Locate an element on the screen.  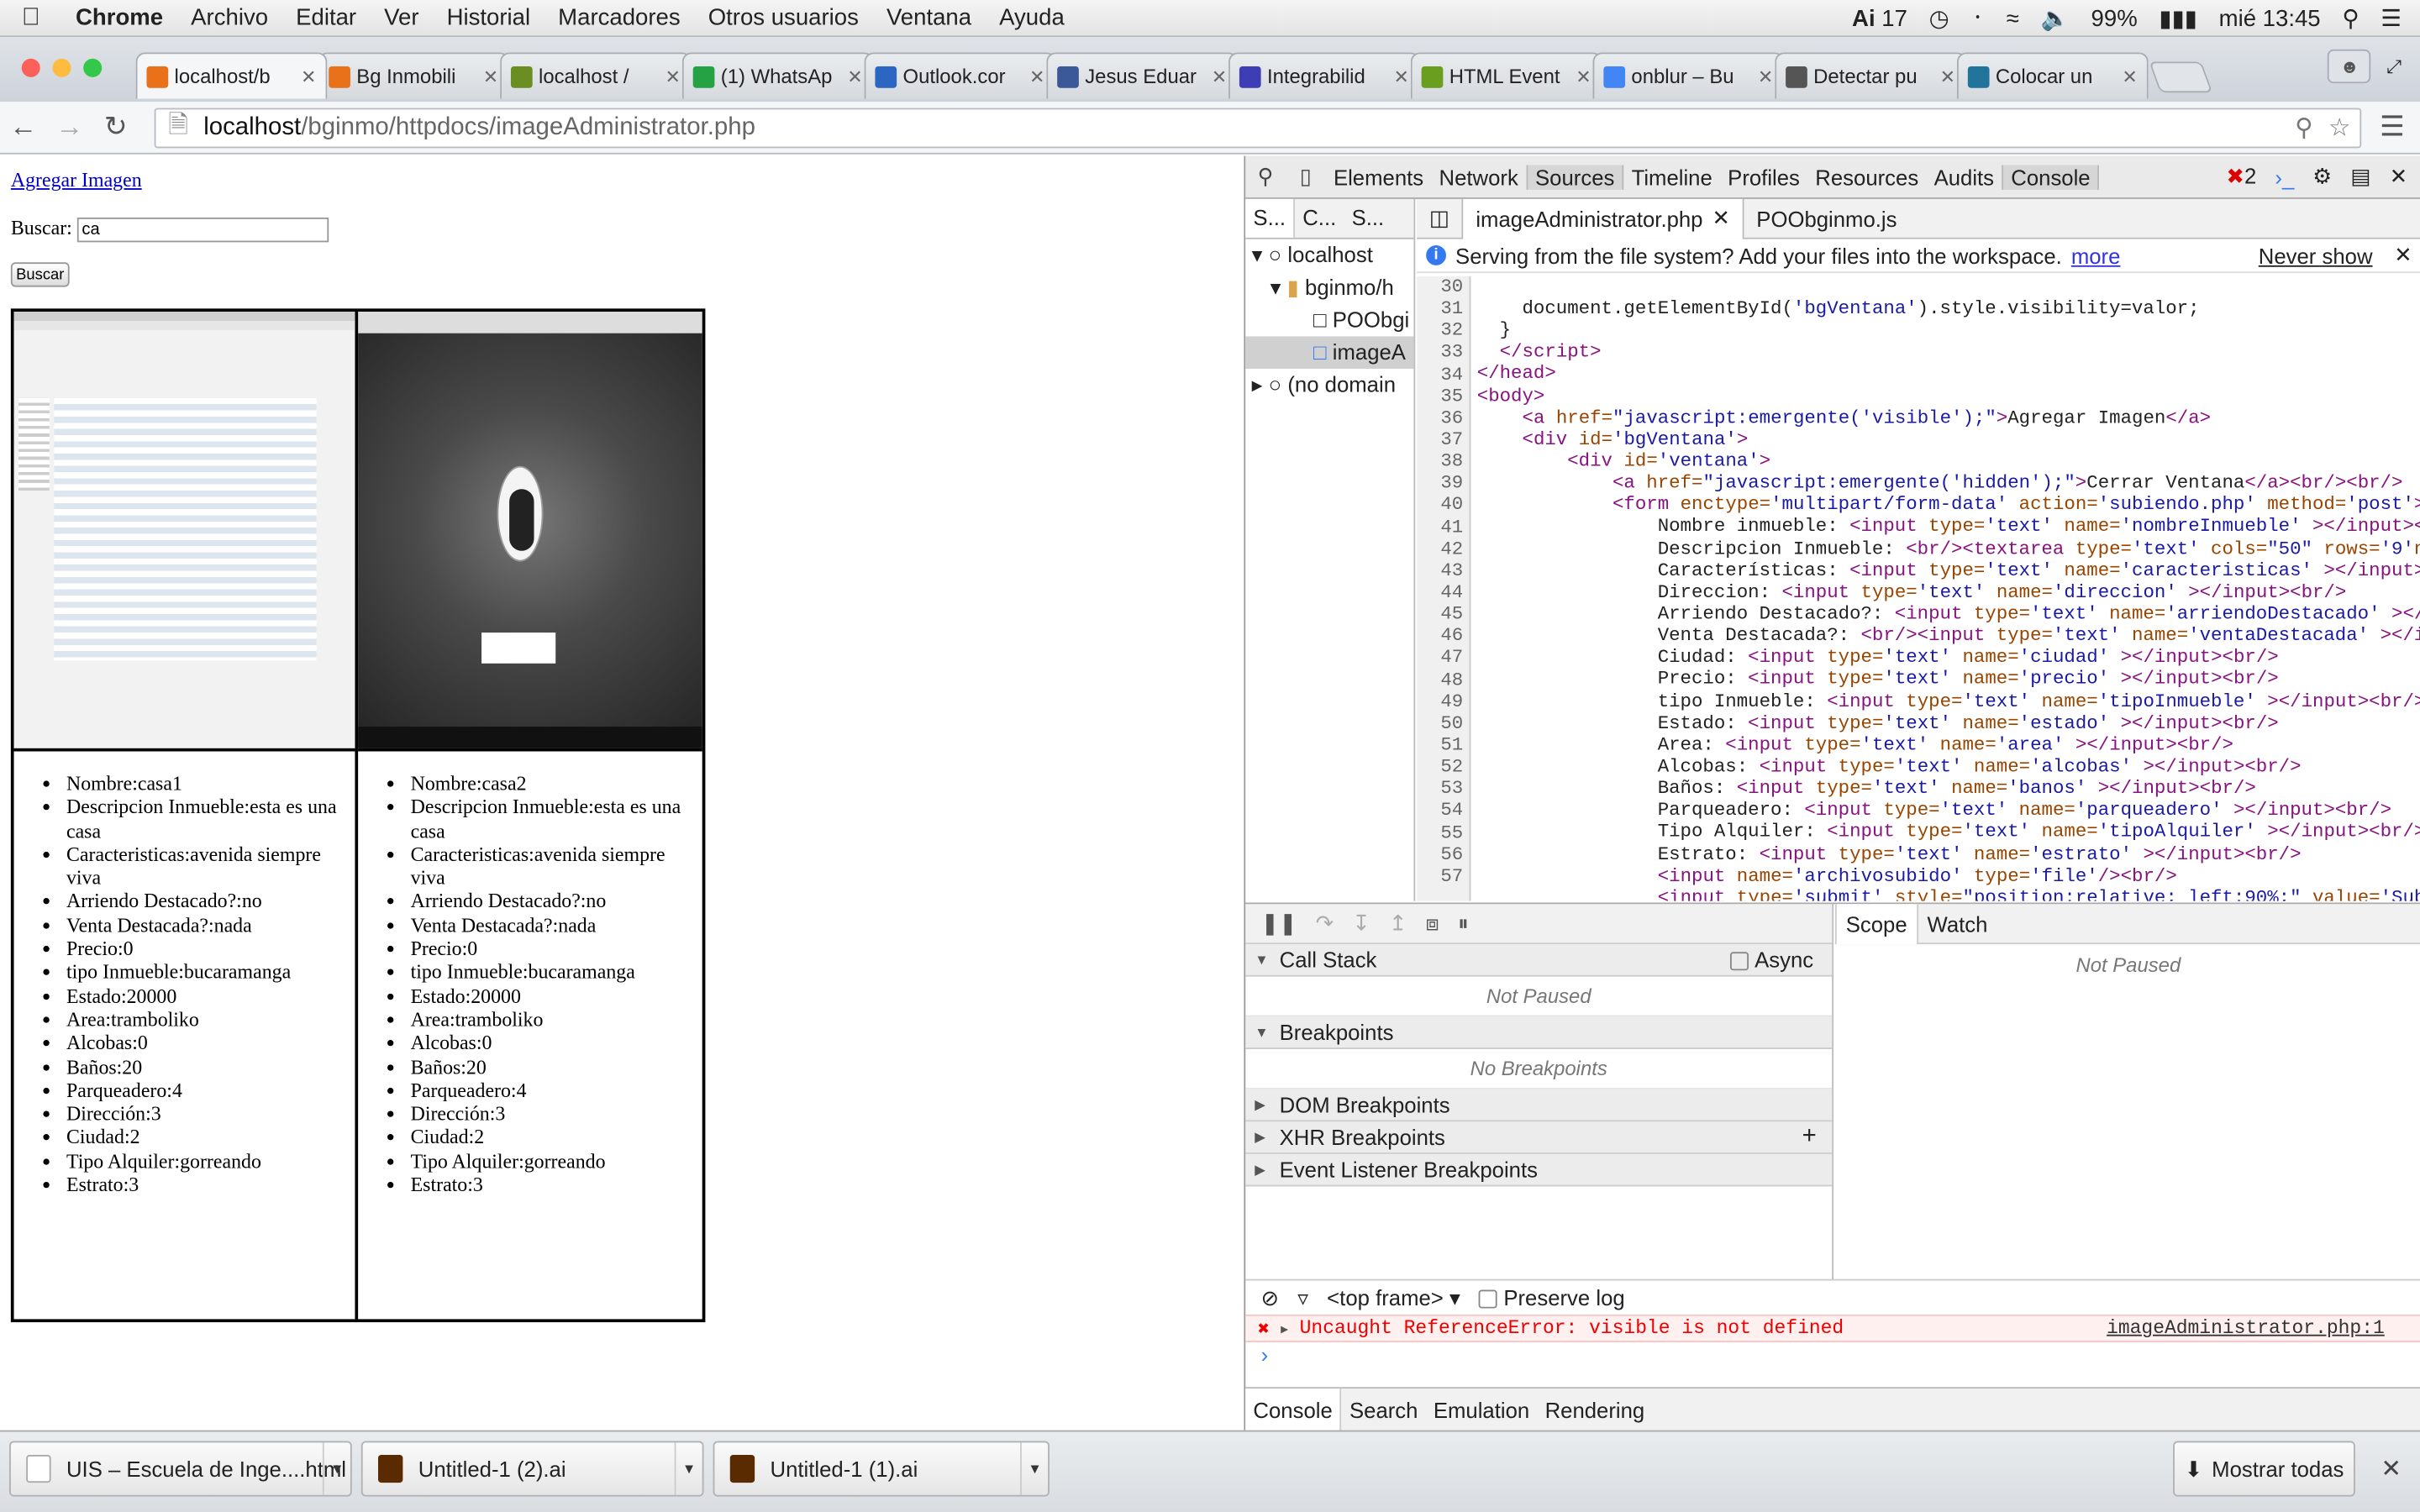
frame-selector: <top frame> ▾ is located at coordinates (1393, 1297).